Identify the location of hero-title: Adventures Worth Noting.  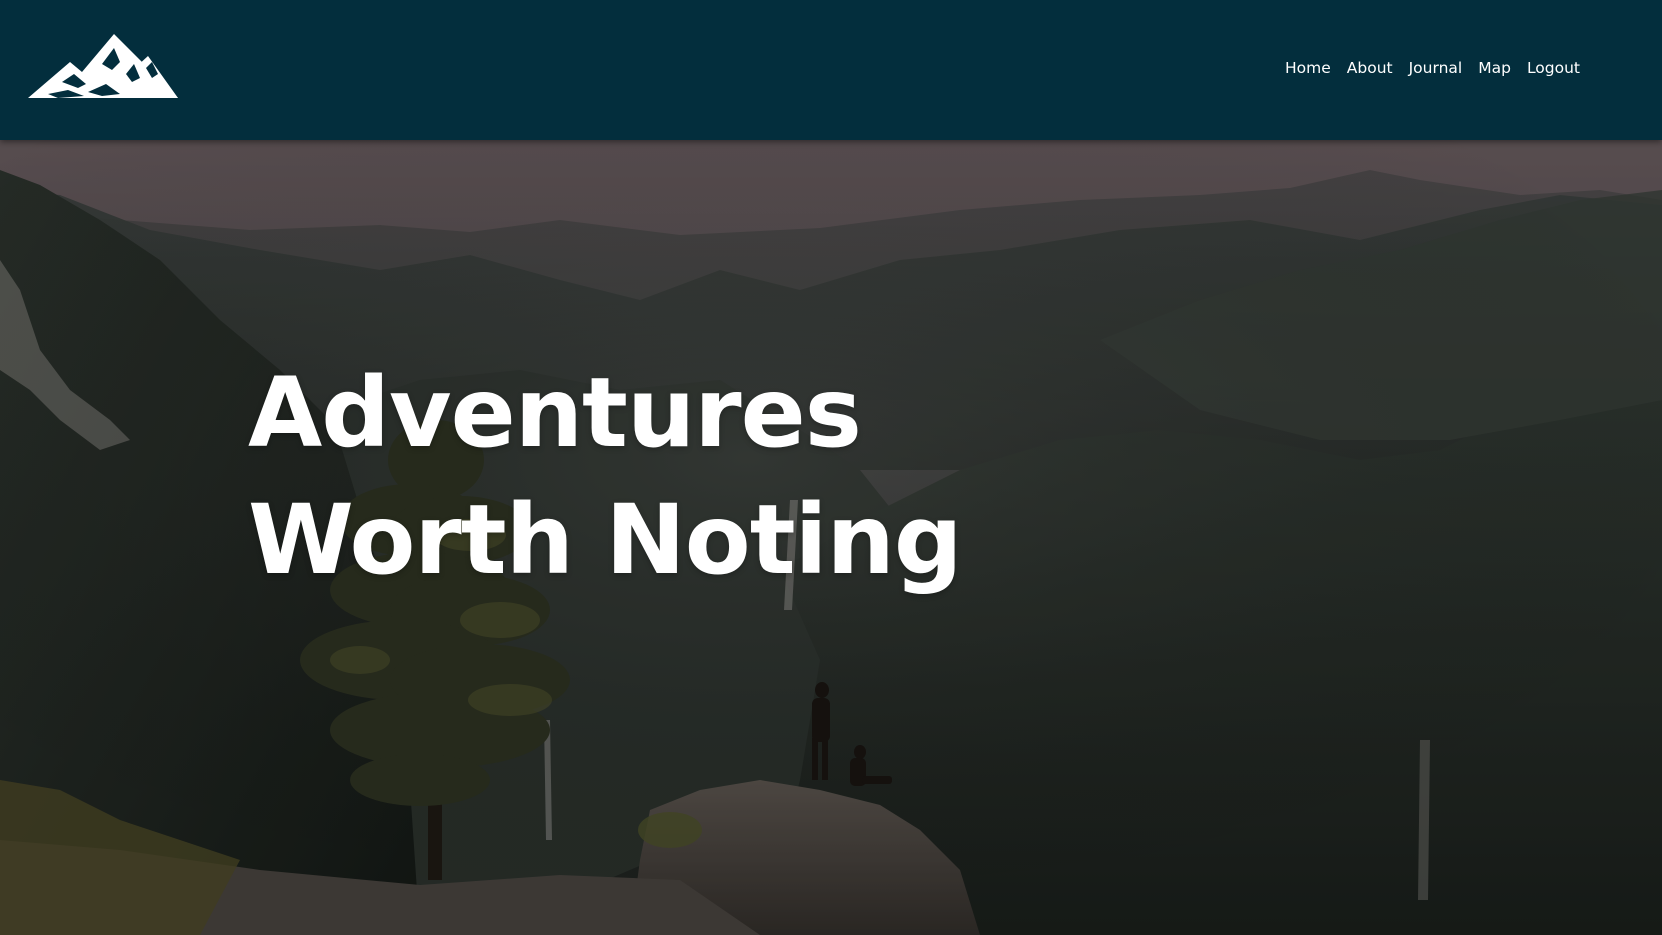
(605, 476).